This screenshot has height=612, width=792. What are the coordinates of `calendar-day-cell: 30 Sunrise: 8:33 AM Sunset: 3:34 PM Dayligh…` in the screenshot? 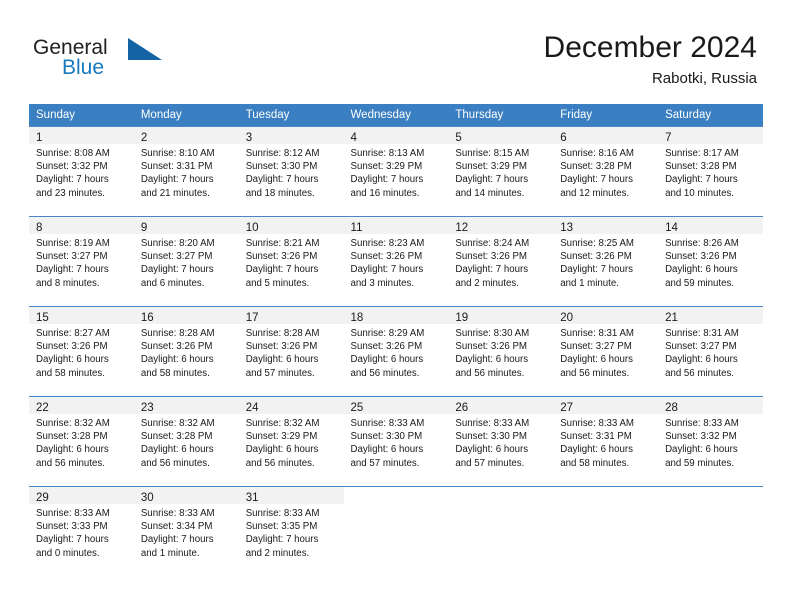 It's located at (186, 531).